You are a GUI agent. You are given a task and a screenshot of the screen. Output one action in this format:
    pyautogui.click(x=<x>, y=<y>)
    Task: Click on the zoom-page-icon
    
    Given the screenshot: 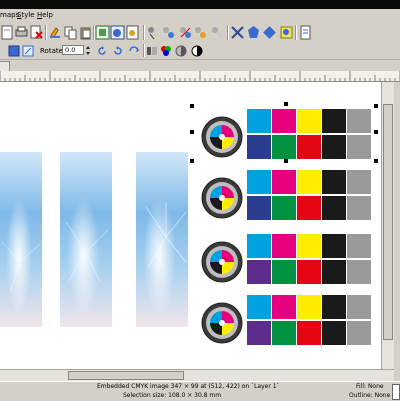 What is the action you would take?
    pyautogui.click(x=132, y=32)
    